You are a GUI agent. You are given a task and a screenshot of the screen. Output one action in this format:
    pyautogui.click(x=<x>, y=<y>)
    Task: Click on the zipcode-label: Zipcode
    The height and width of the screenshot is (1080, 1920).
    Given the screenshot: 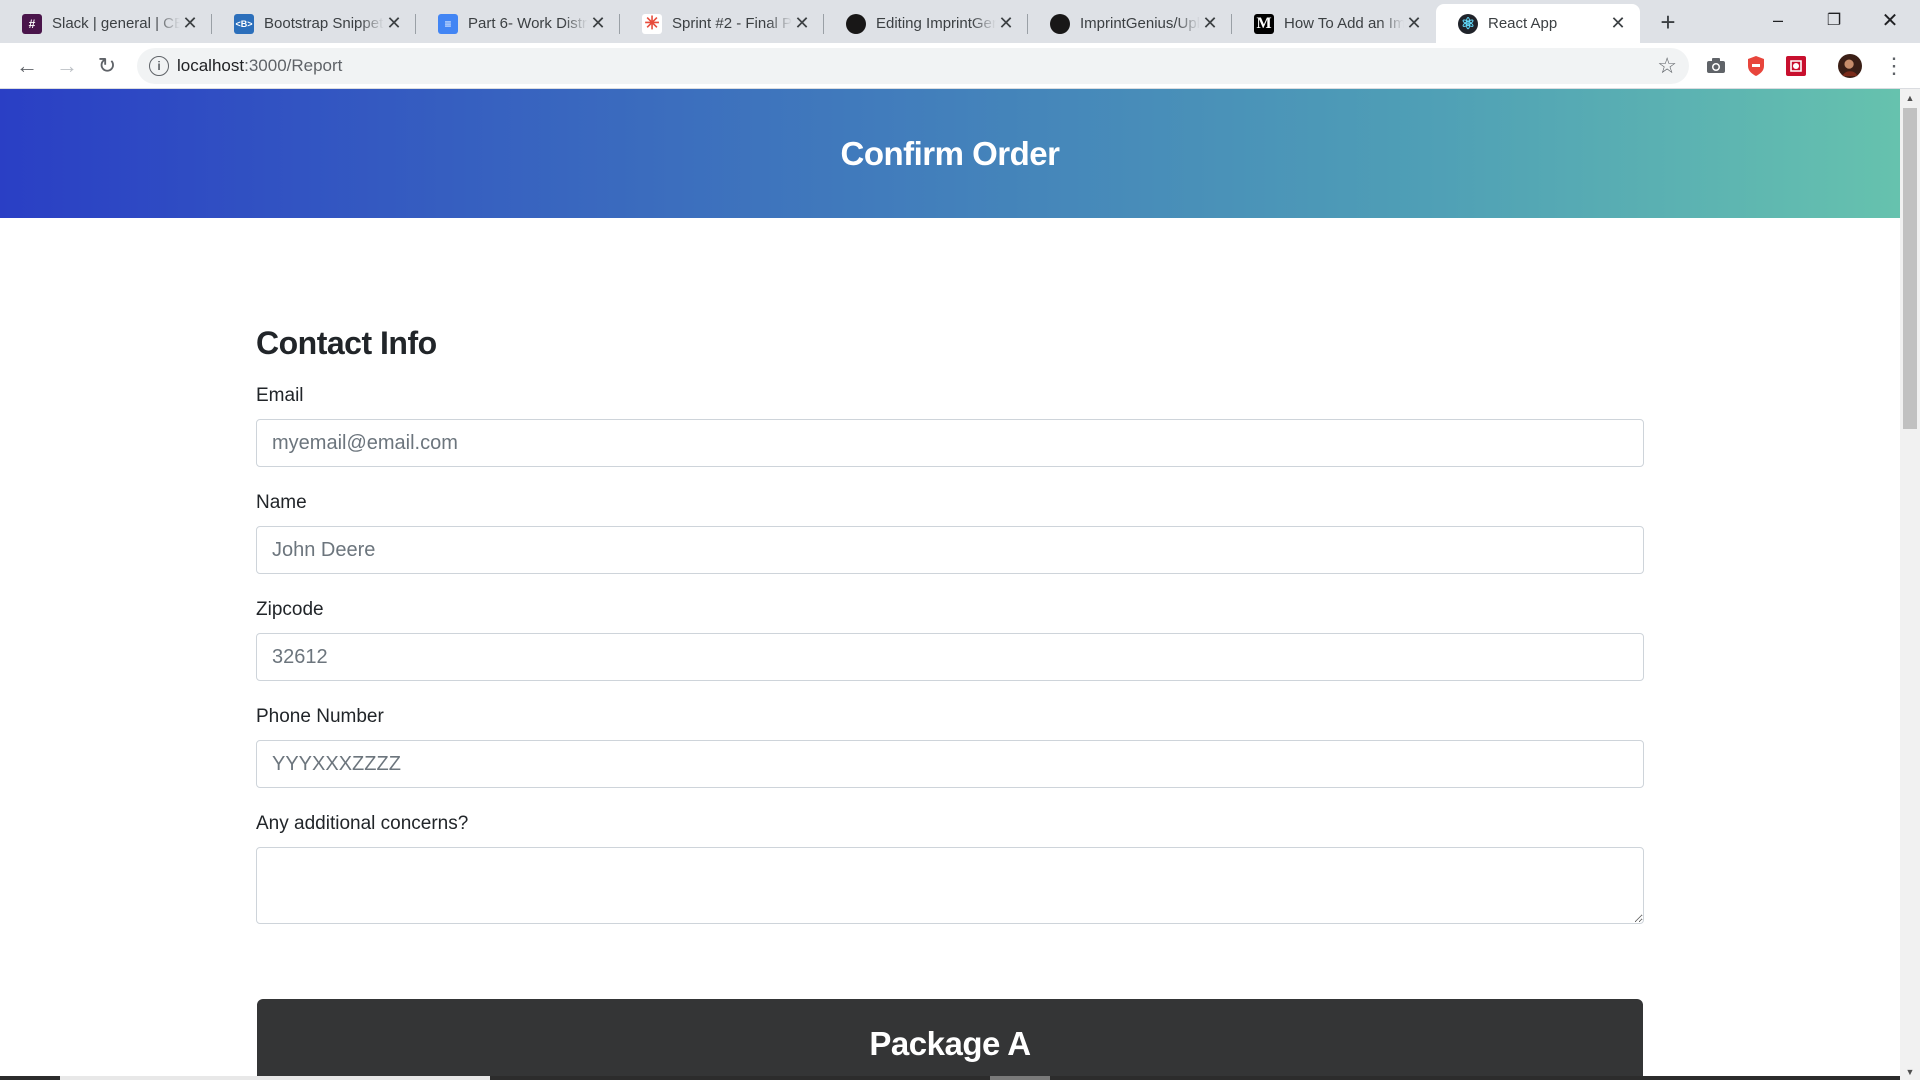 What is the action you would take?
    pyautogui.click(x=290, y=609)
    